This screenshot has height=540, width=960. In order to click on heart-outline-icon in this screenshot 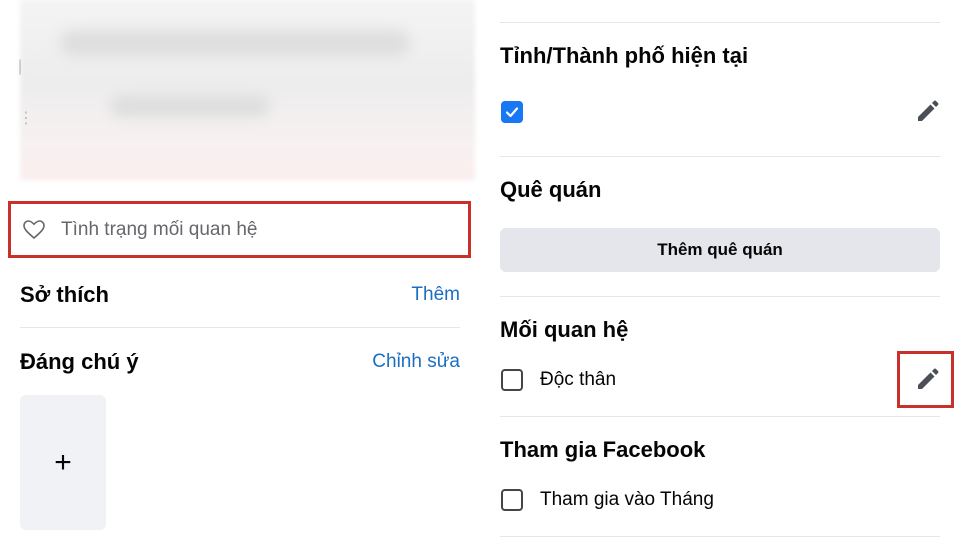, I will do `click(34, 229)`.